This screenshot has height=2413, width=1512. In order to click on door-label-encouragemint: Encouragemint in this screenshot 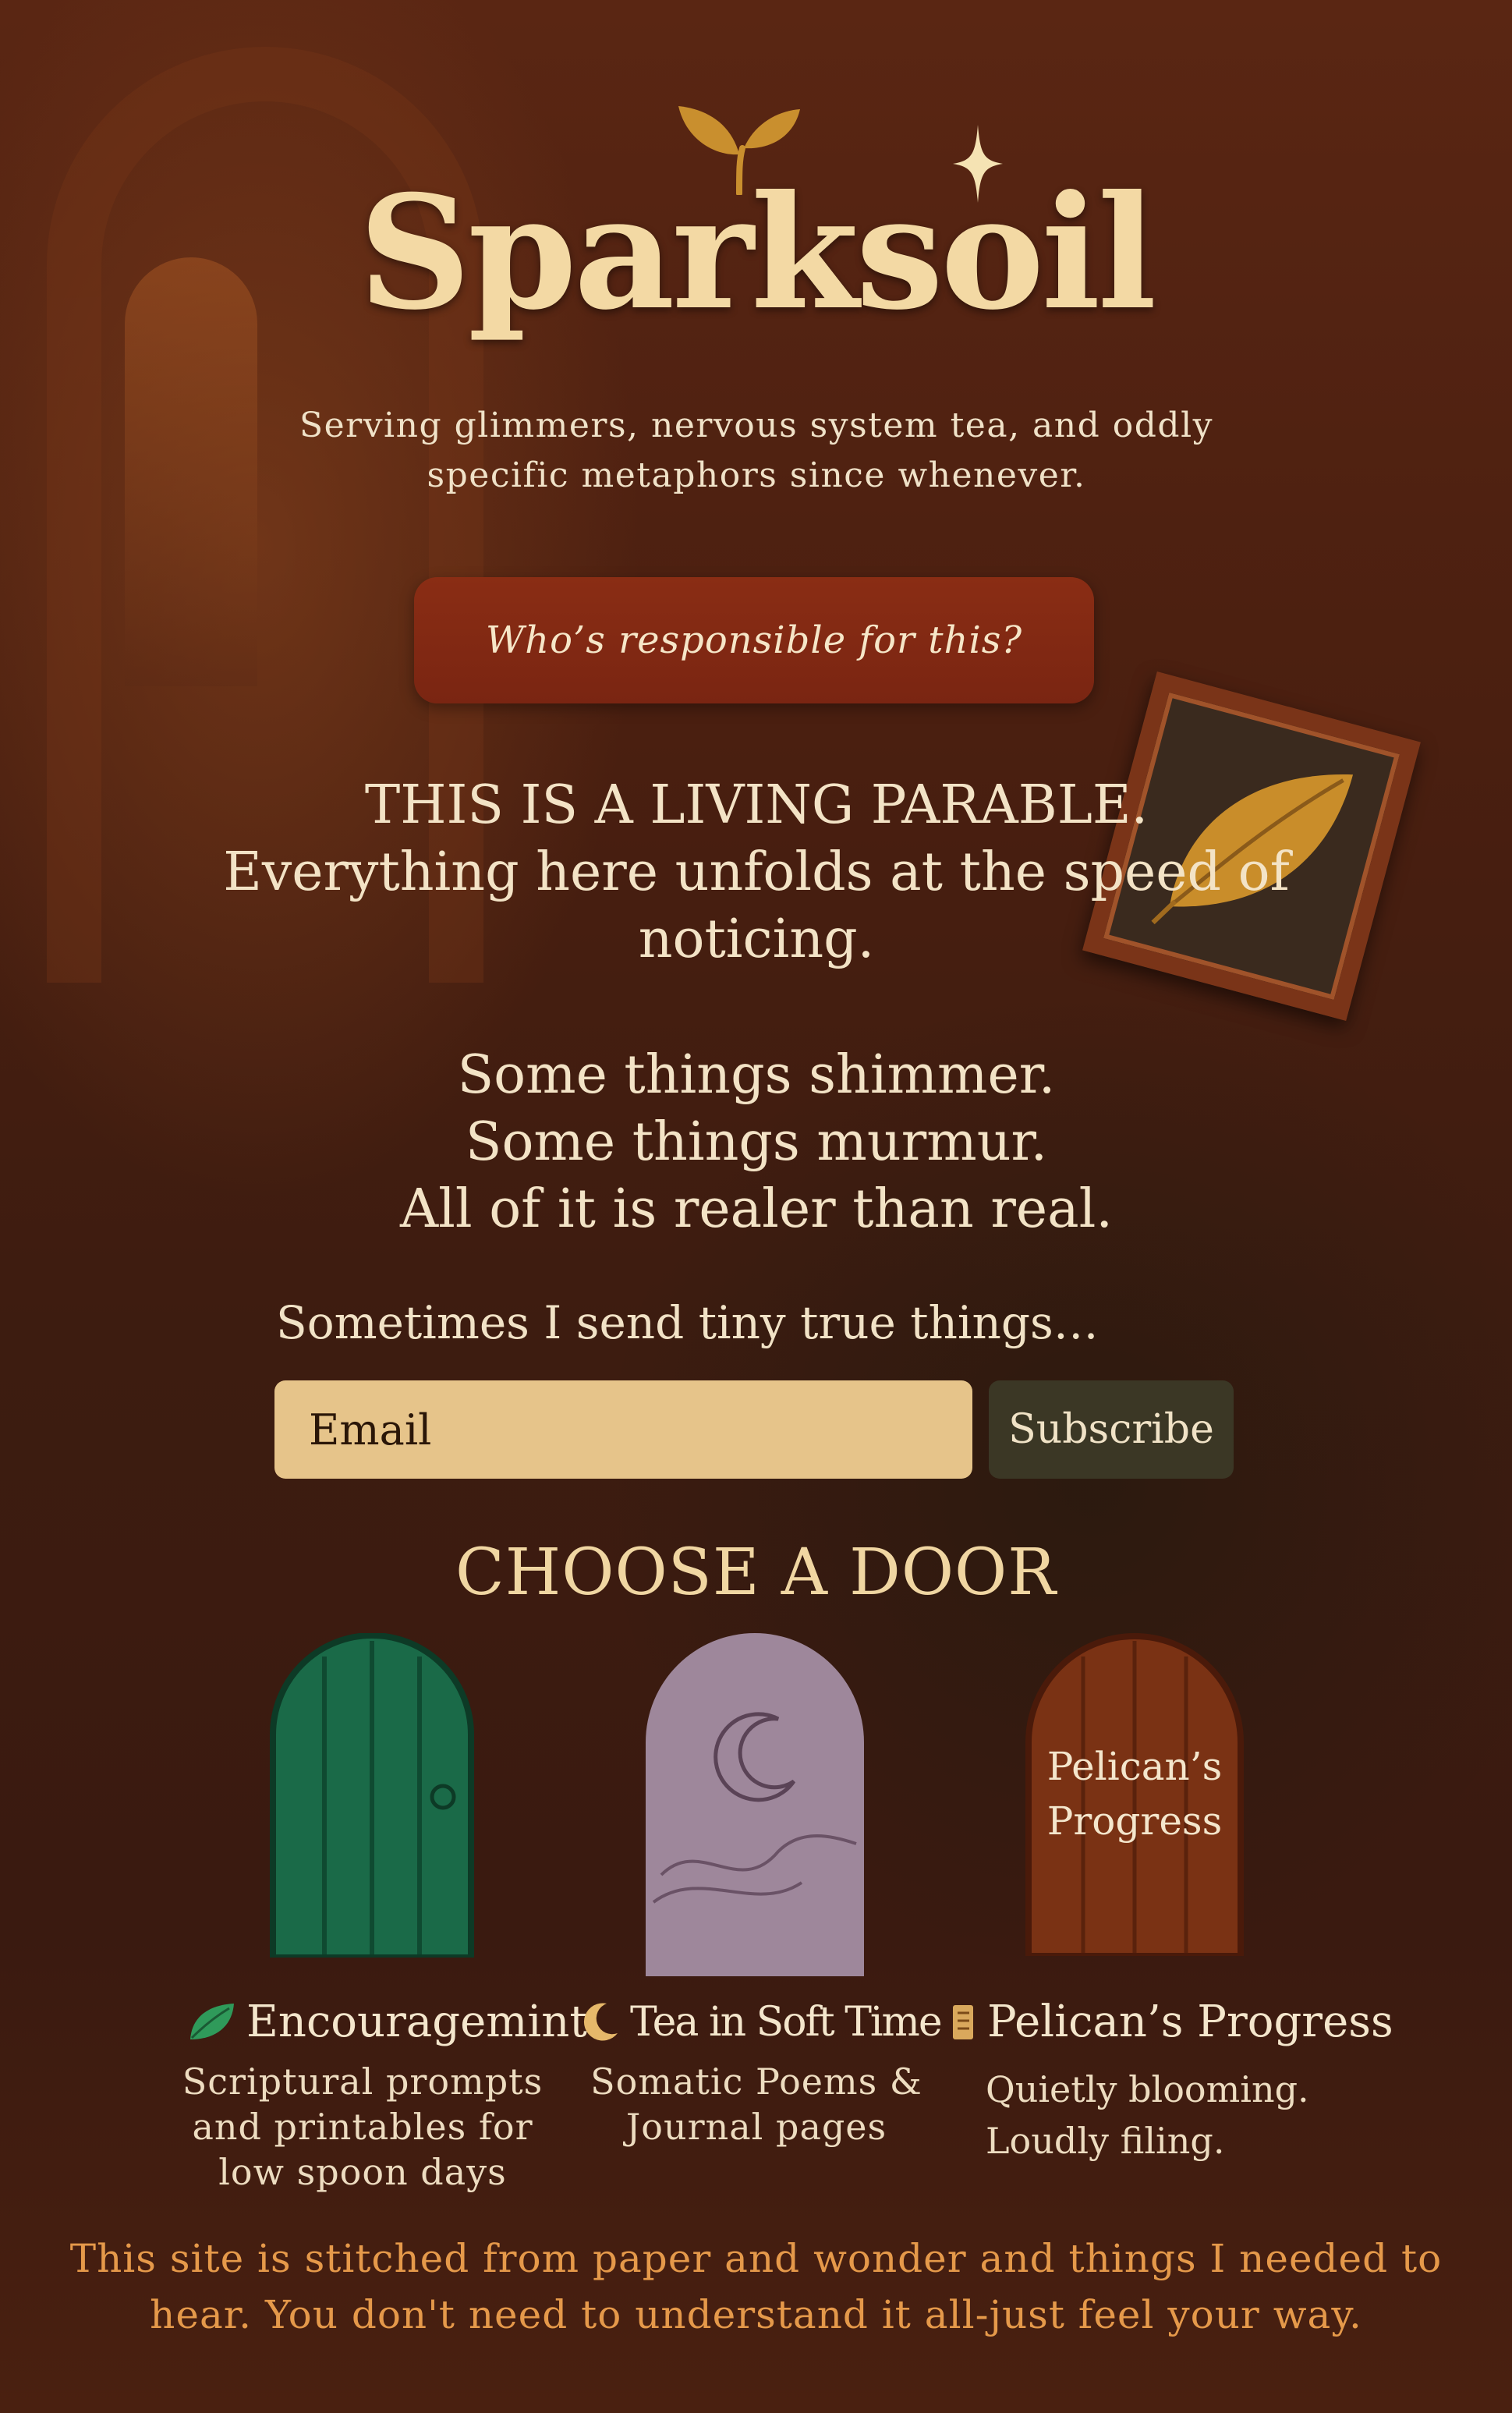, I will do `click(387, 2023)`.